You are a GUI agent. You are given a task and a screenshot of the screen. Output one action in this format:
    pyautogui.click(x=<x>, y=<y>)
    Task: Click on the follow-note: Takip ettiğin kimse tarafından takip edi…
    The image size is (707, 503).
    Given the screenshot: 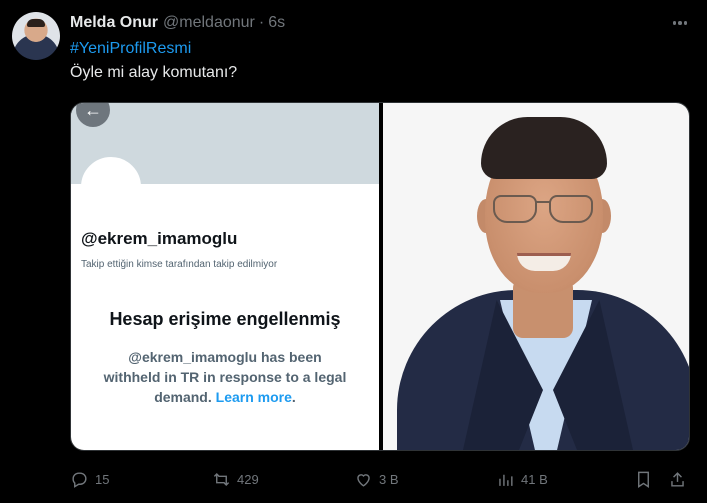 What is the action you would take?
    pyautogui.click(x=179, y=264)
    